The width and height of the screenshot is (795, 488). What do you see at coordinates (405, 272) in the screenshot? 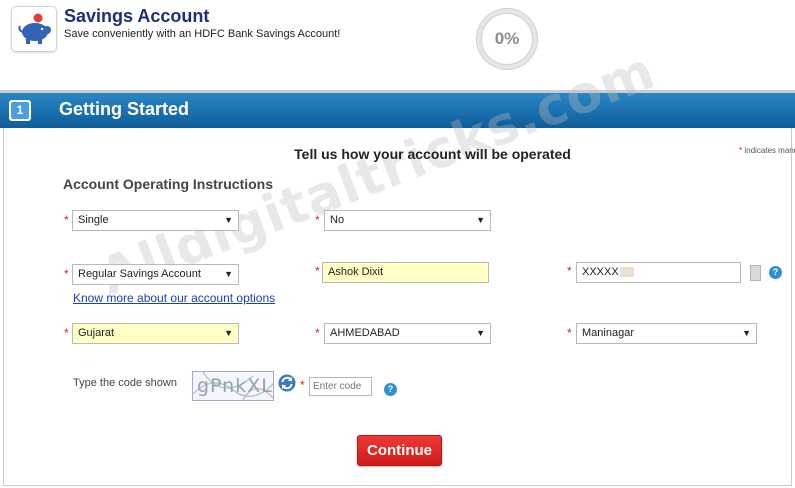
I see `name-input: Ashok Dixit` at bounding box center [405, 272].